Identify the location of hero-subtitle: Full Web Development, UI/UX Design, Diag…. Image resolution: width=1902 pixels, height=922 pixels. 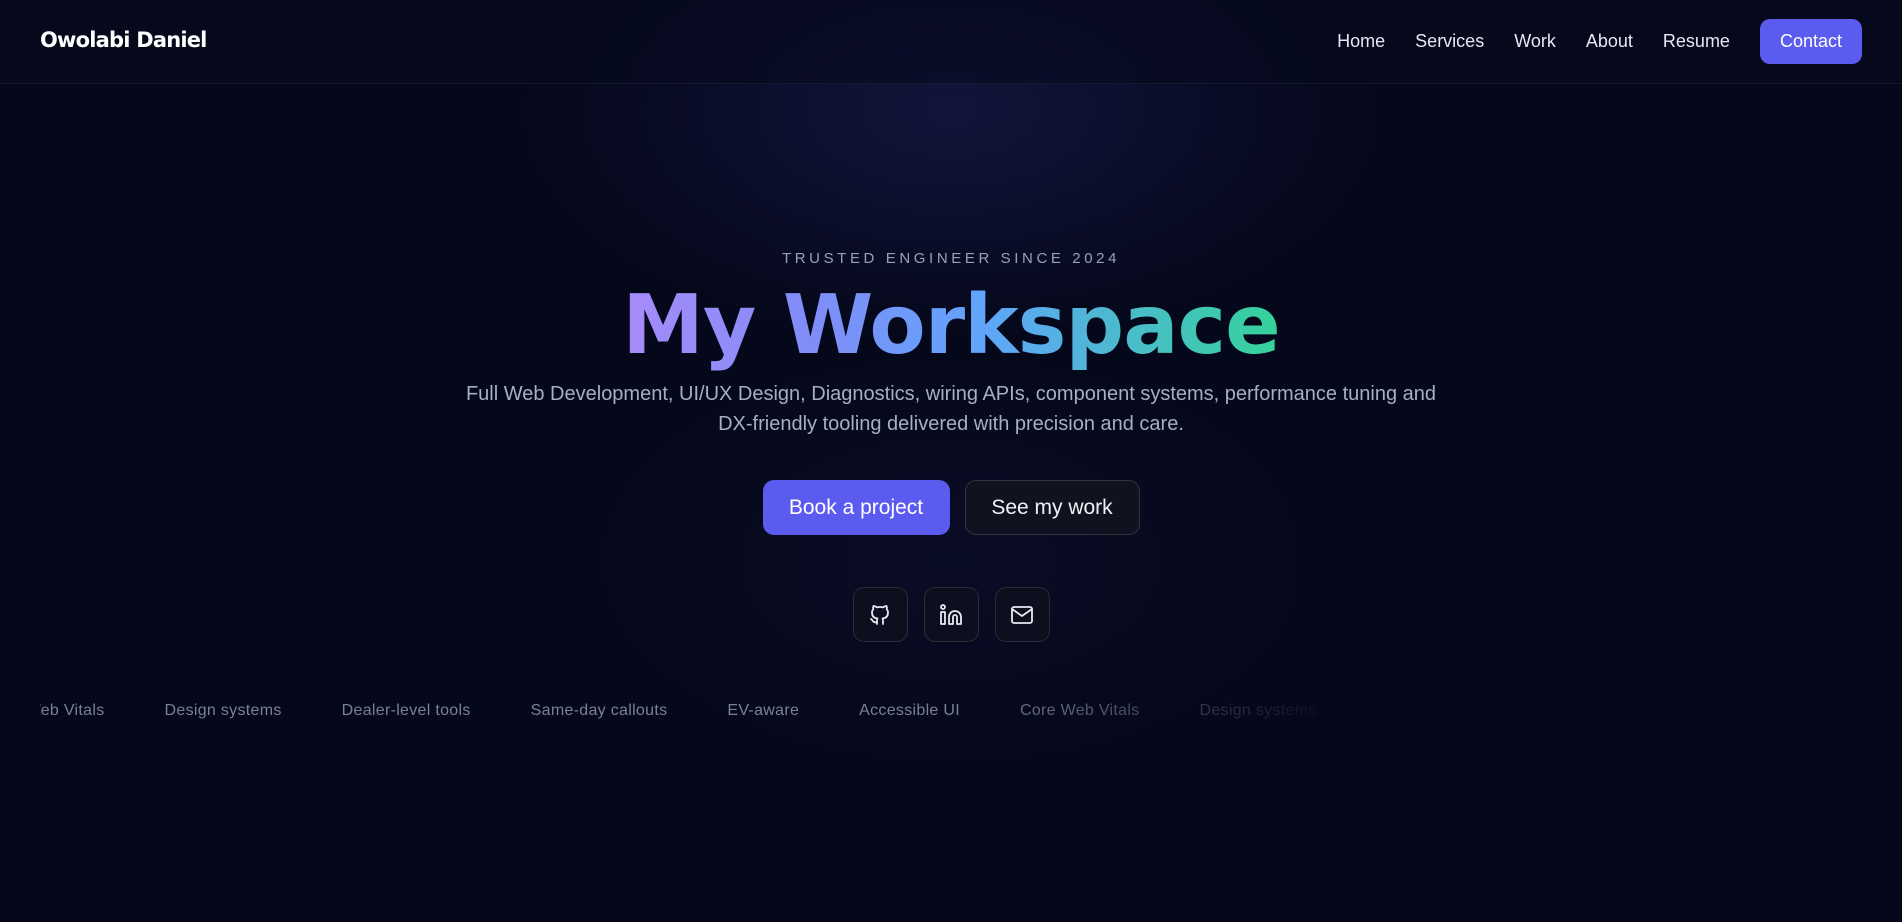
(951, 409).